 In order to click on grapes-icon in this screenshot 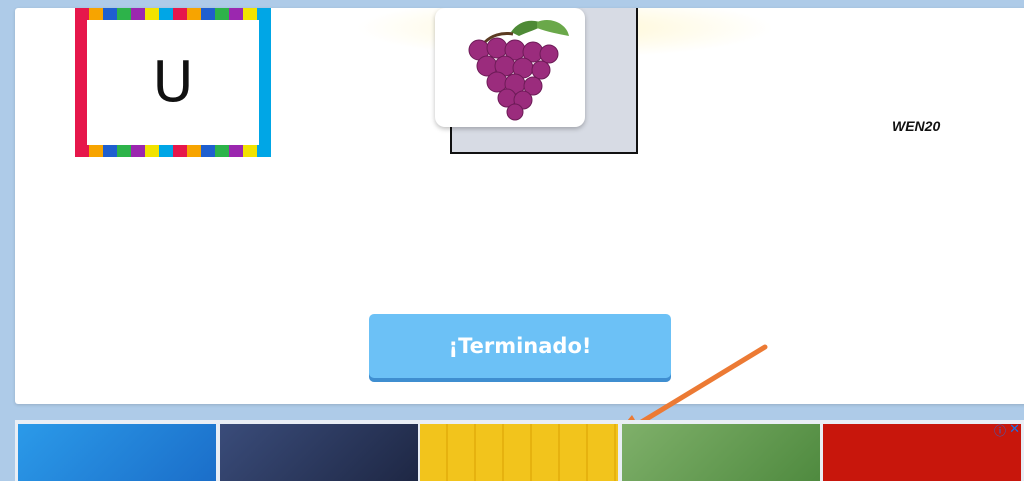, I will do `click(518, 70)`.